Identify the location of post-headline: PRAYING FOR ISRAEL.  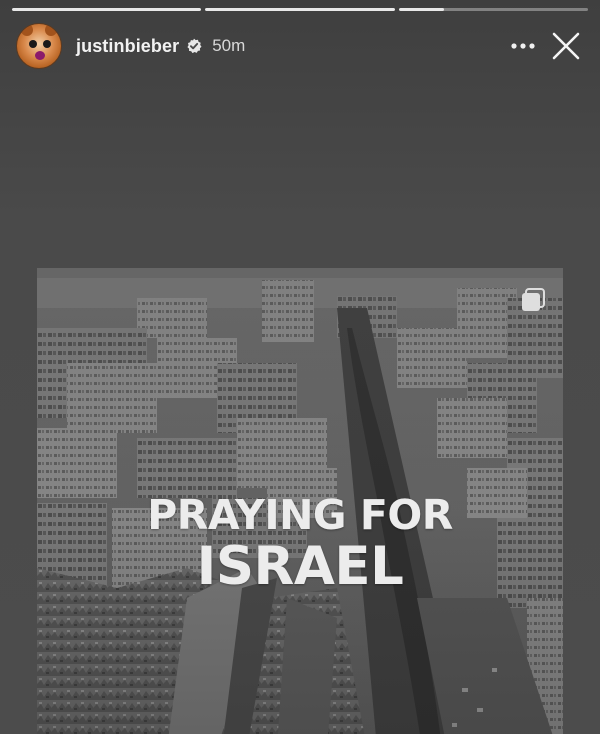
(300, 544).